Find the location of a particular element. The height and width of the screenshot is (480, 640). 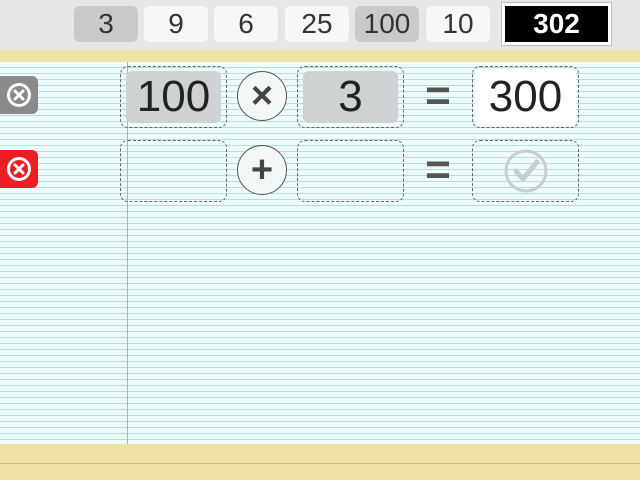

row-1-right-operand: 3 is located at coordinates (350, 97).